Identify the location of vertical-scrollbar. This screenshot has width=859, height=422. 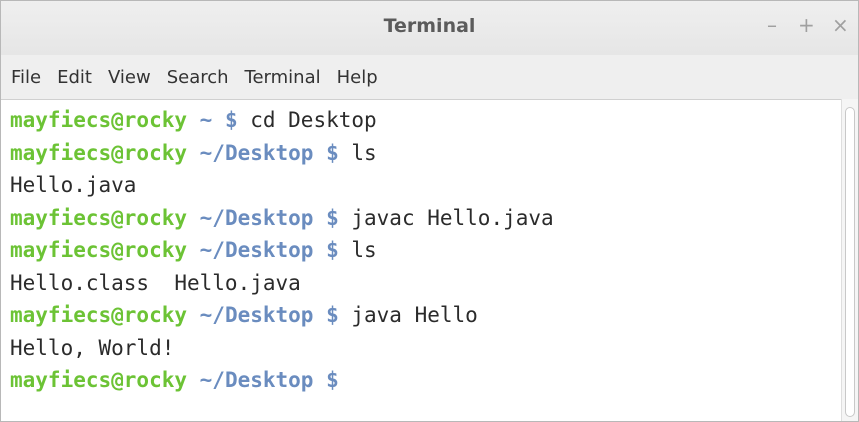
(849, 260).